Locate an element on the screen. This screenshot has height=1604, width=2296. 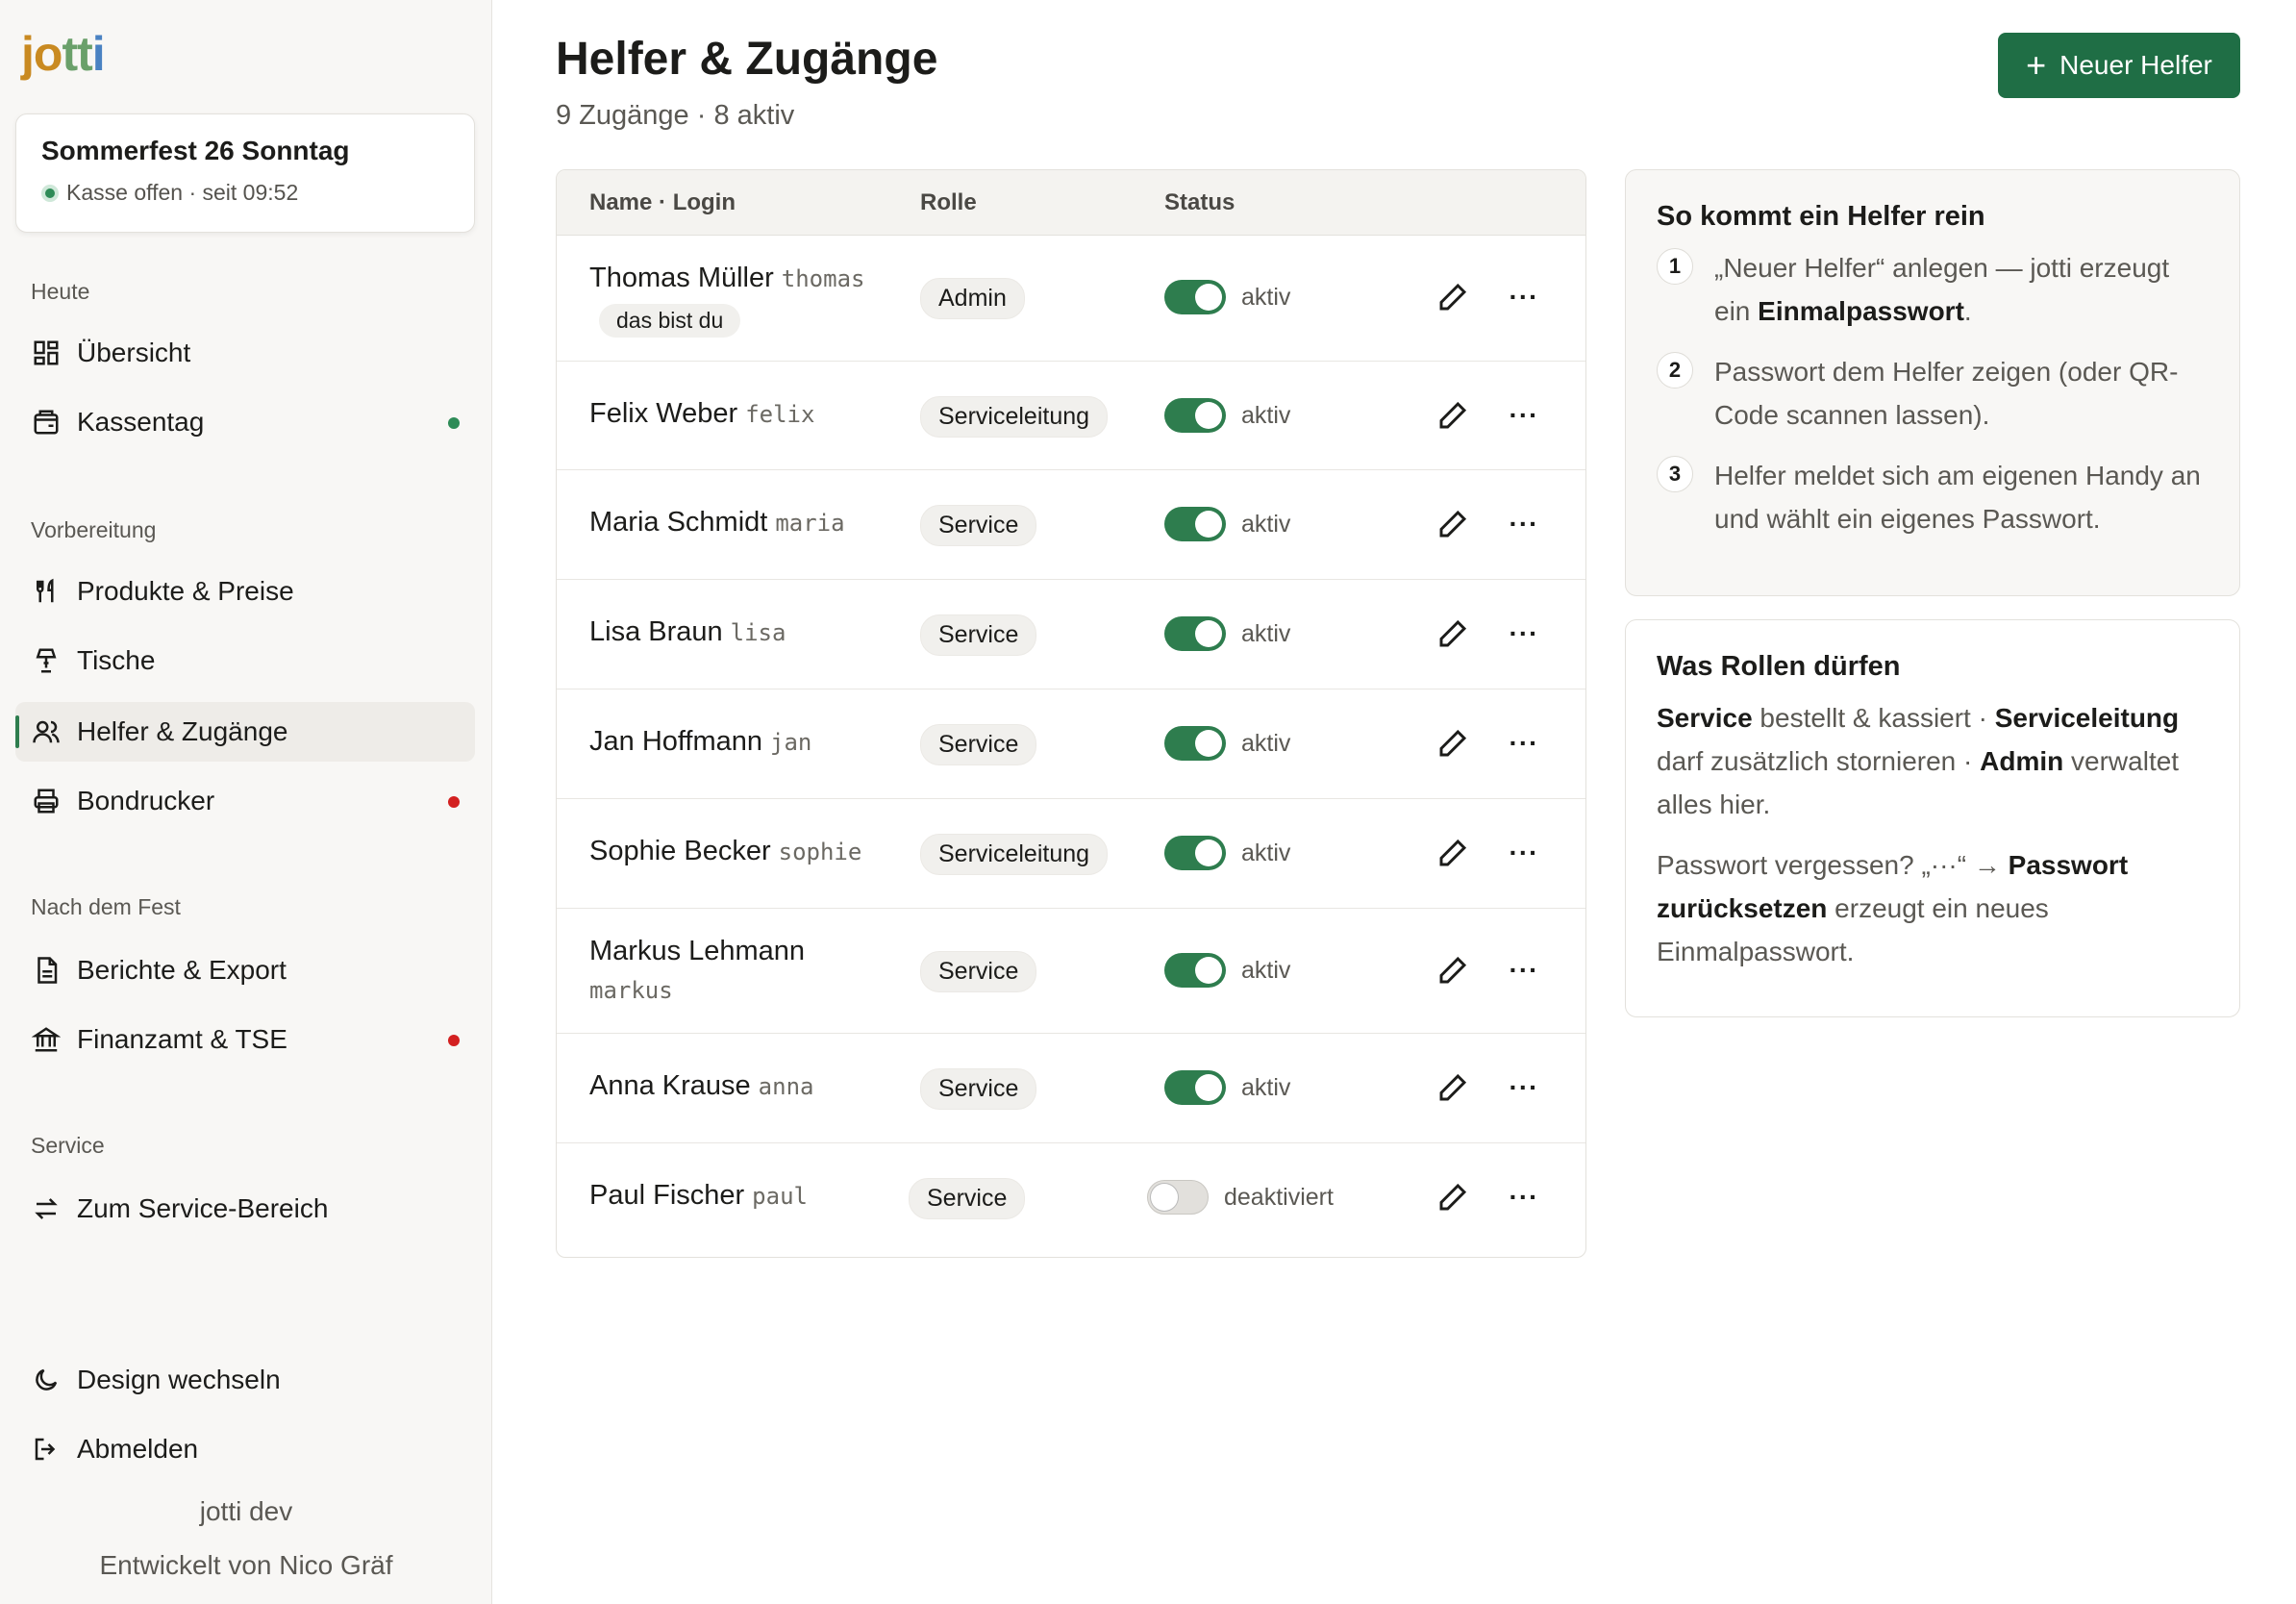
table-icon is located at coordinates (46, 660).